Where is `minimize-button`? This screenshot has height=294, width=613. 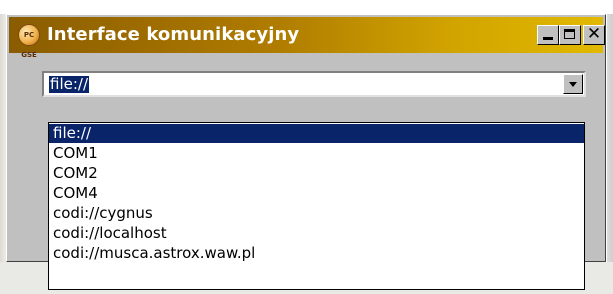 minimize-button is located at coordinates (548, 35).